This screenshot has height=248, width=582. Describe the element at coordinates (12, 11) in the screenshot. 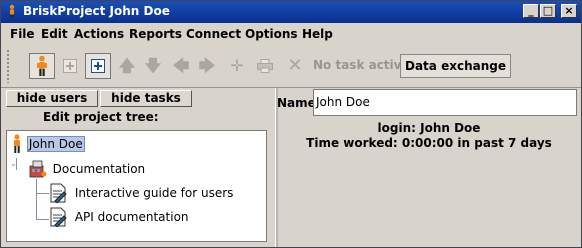

I see `app-person-icon` at that location.